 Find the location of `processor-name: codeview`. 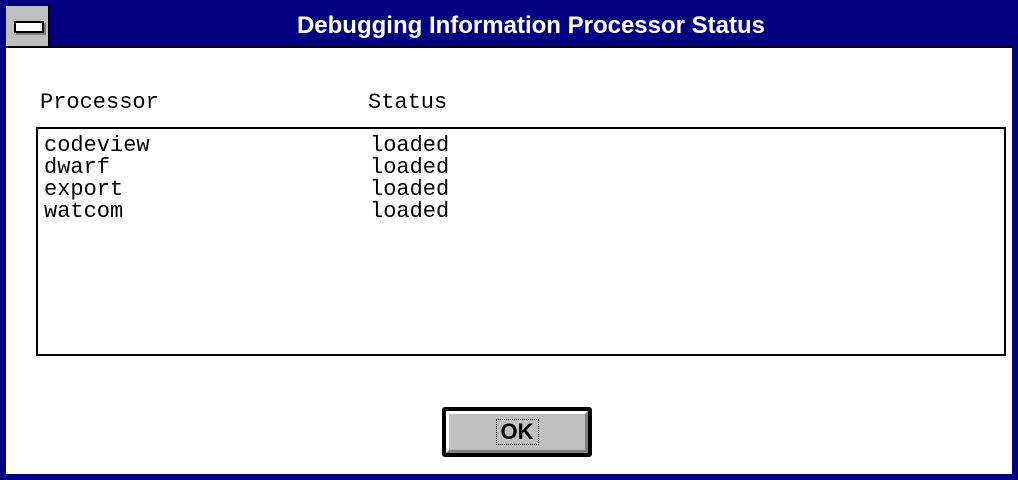

processor-name: codeview is located at coordinates (97, 145).